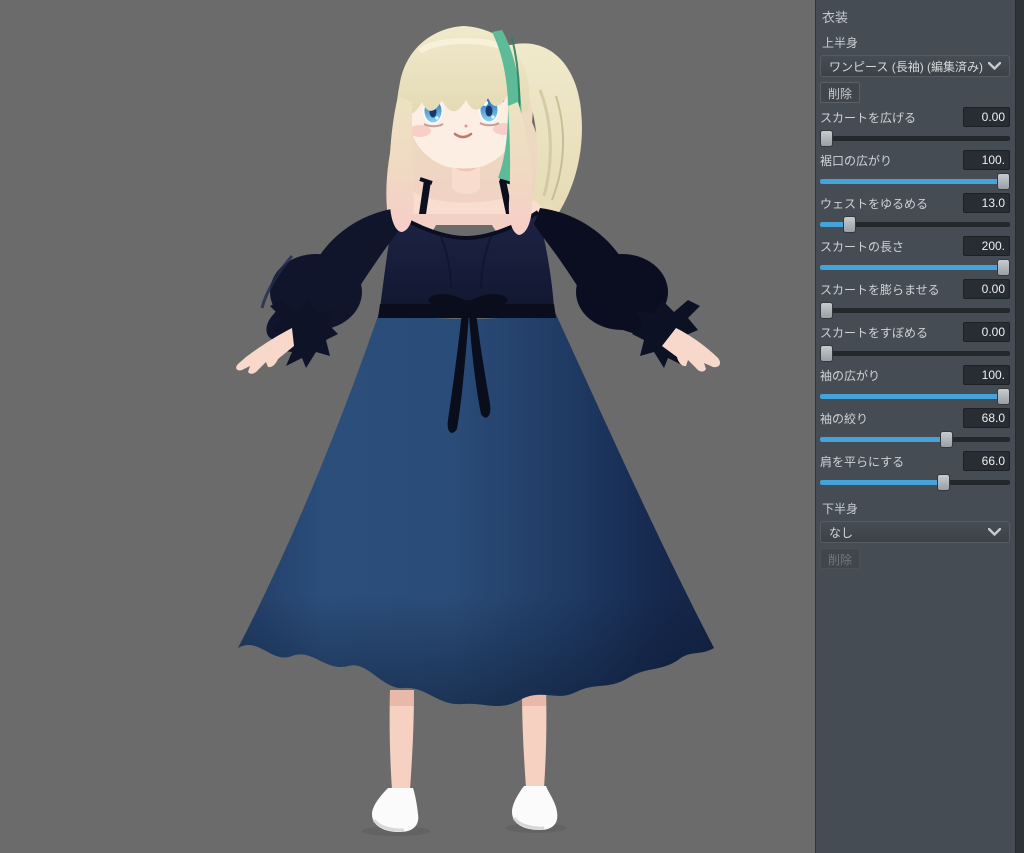 The width and height of the screenshot is (1024, 853). Describe the element at coordinates (986, 203) in the screenshot. I see `slider-value-box: 13.0` at that location.